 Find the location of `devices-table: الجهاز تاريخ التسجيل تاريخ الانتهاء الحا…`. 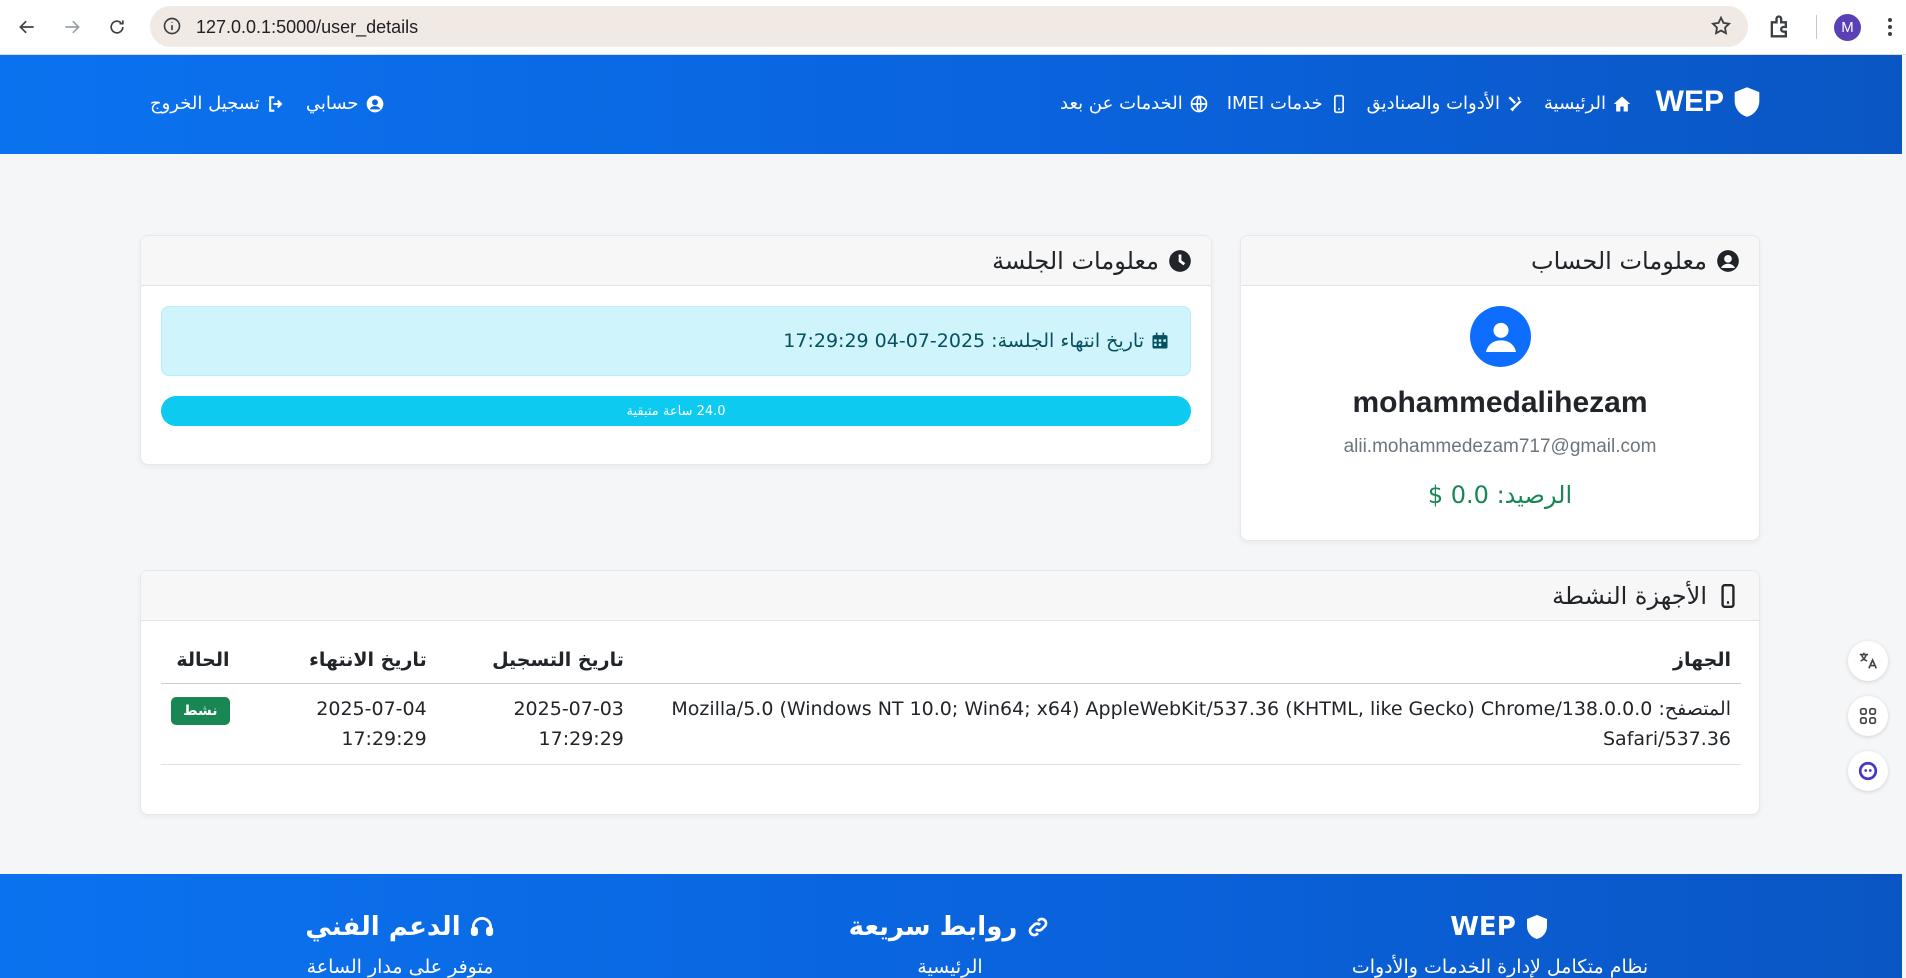

devices-table: الجهاز تاريخ التسجيل تاريخ الانتهاء الحا… is located at coordinates (951, 703).